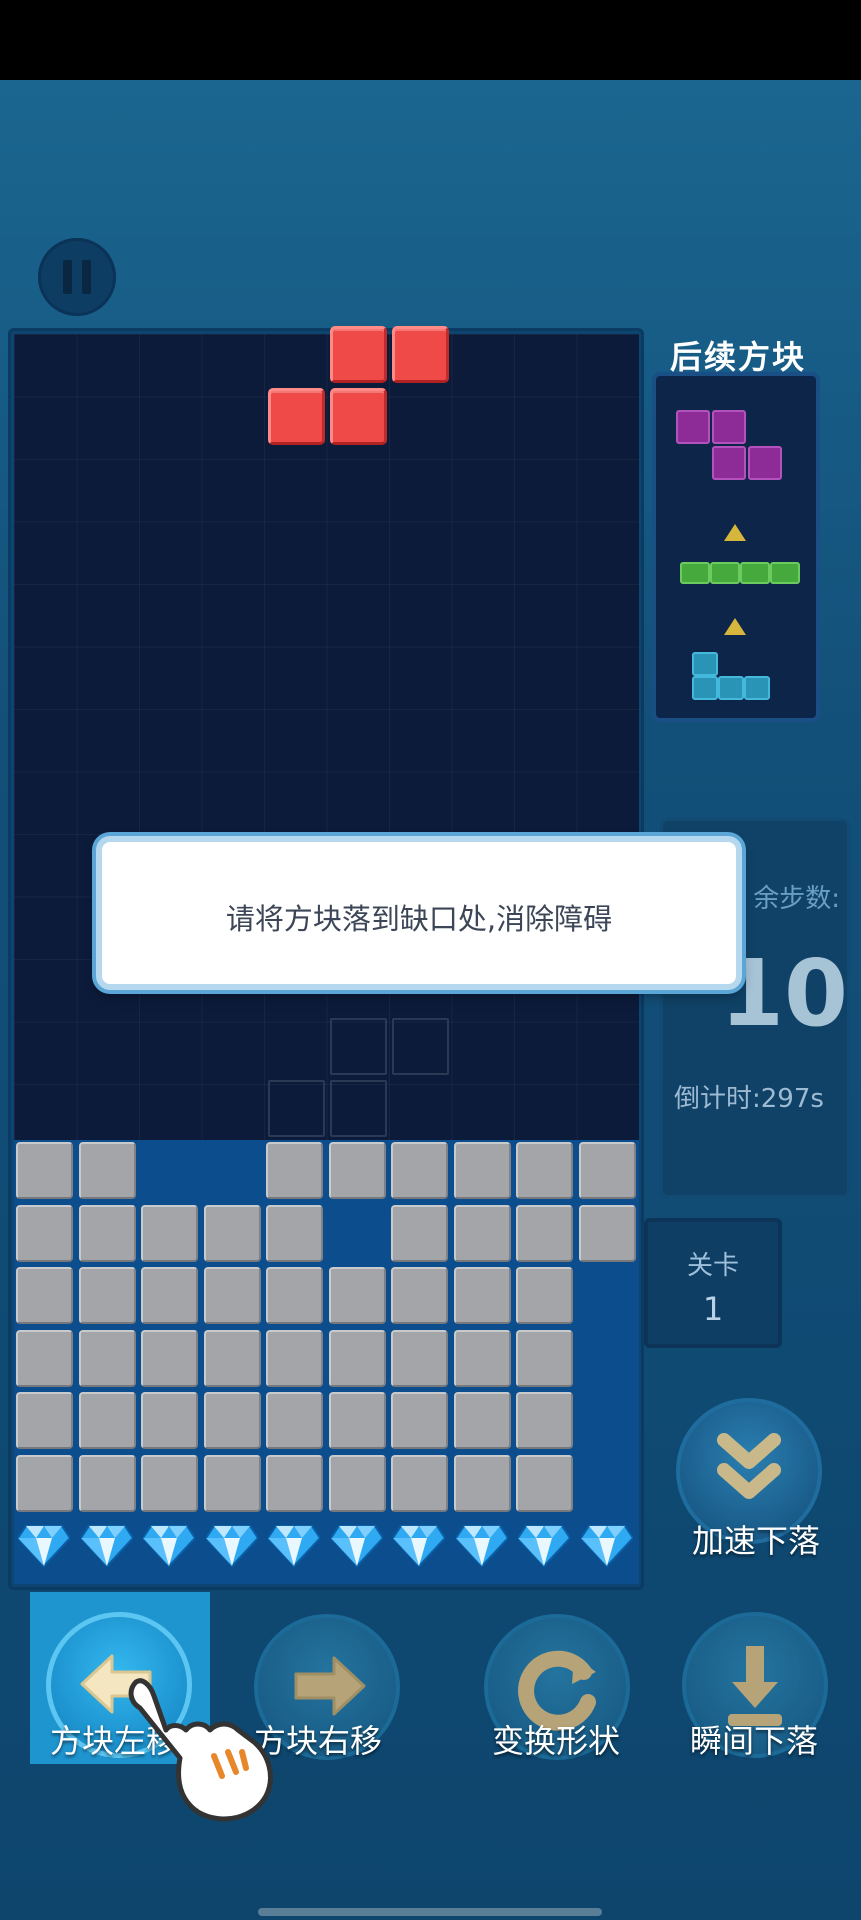 This screenshot has height=1920, width=861. What do you see at coordinates (712, 1266) in the screenshot?
I see `level-label: 关卡` at bounding box center [712, 1266].